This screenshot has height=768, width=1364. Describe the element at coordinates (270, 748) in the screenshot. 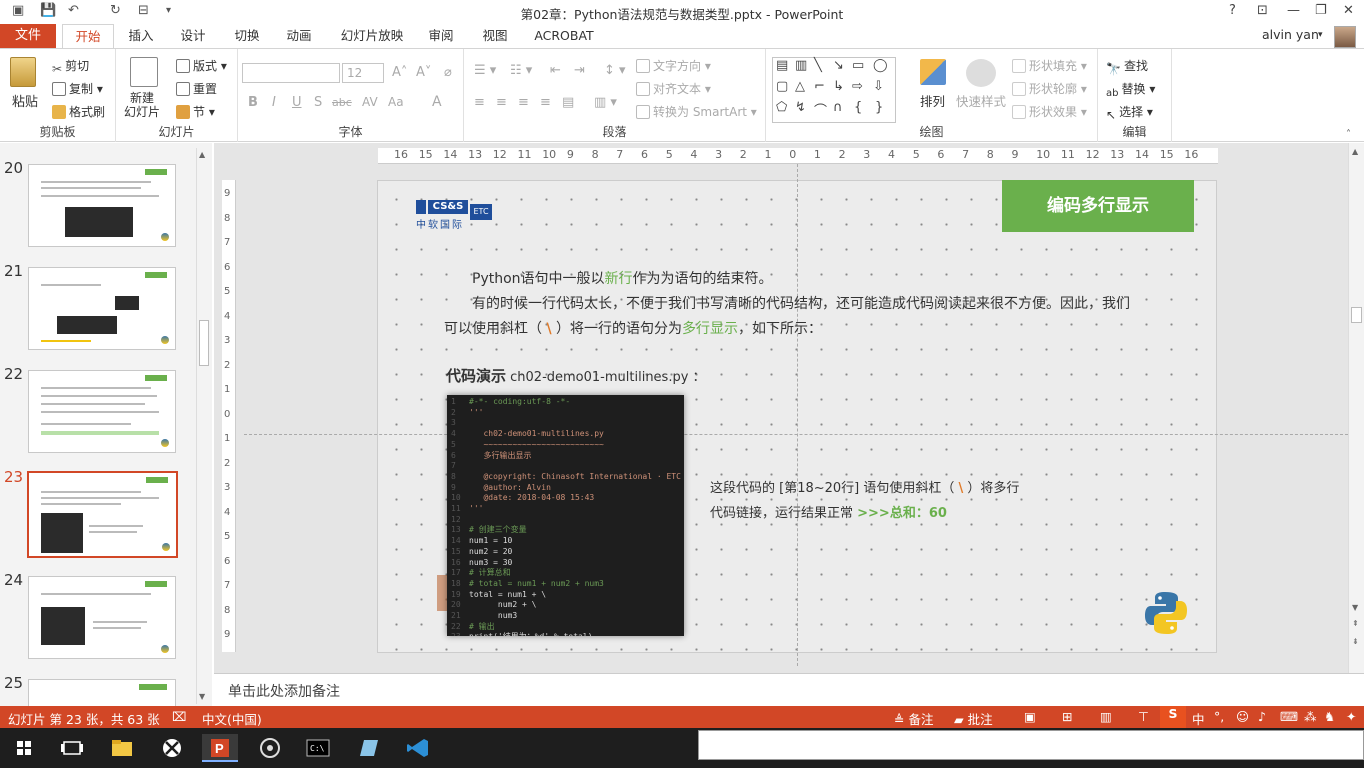

I see `obs-icon` at that location.